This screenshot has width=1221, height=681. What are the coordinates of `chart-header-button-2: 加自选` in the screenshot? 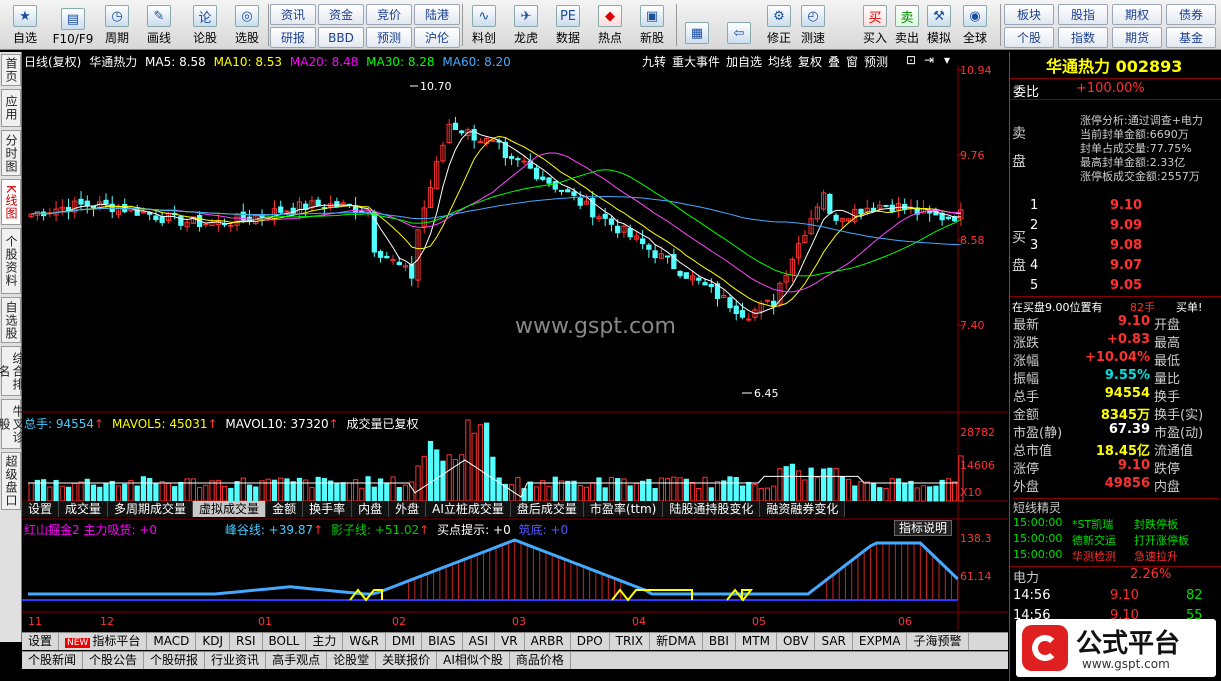 It's located at (744, 61).